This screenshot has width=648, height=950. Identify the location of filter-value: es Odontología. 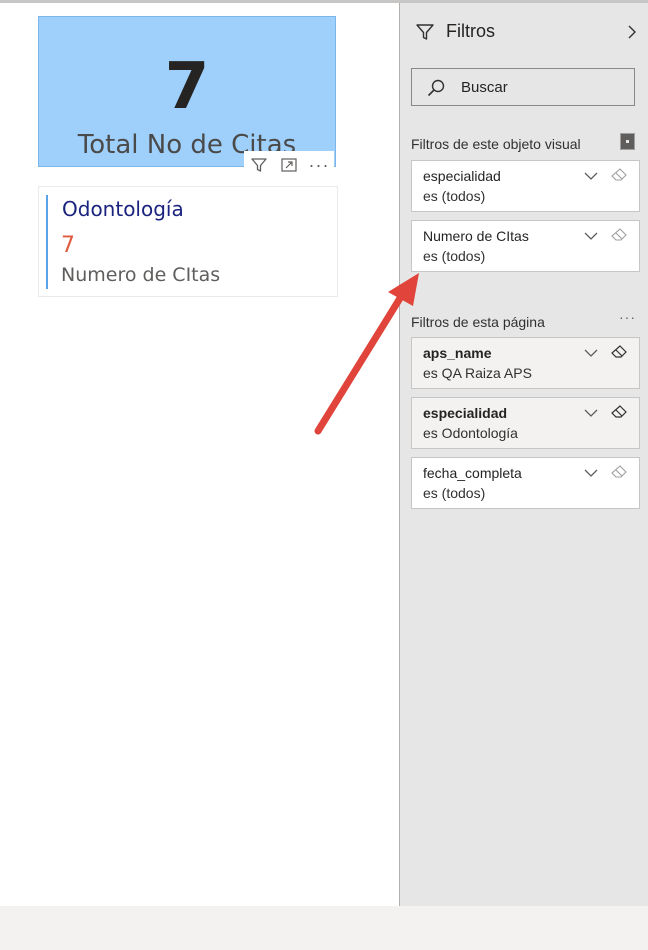
(470, 433).